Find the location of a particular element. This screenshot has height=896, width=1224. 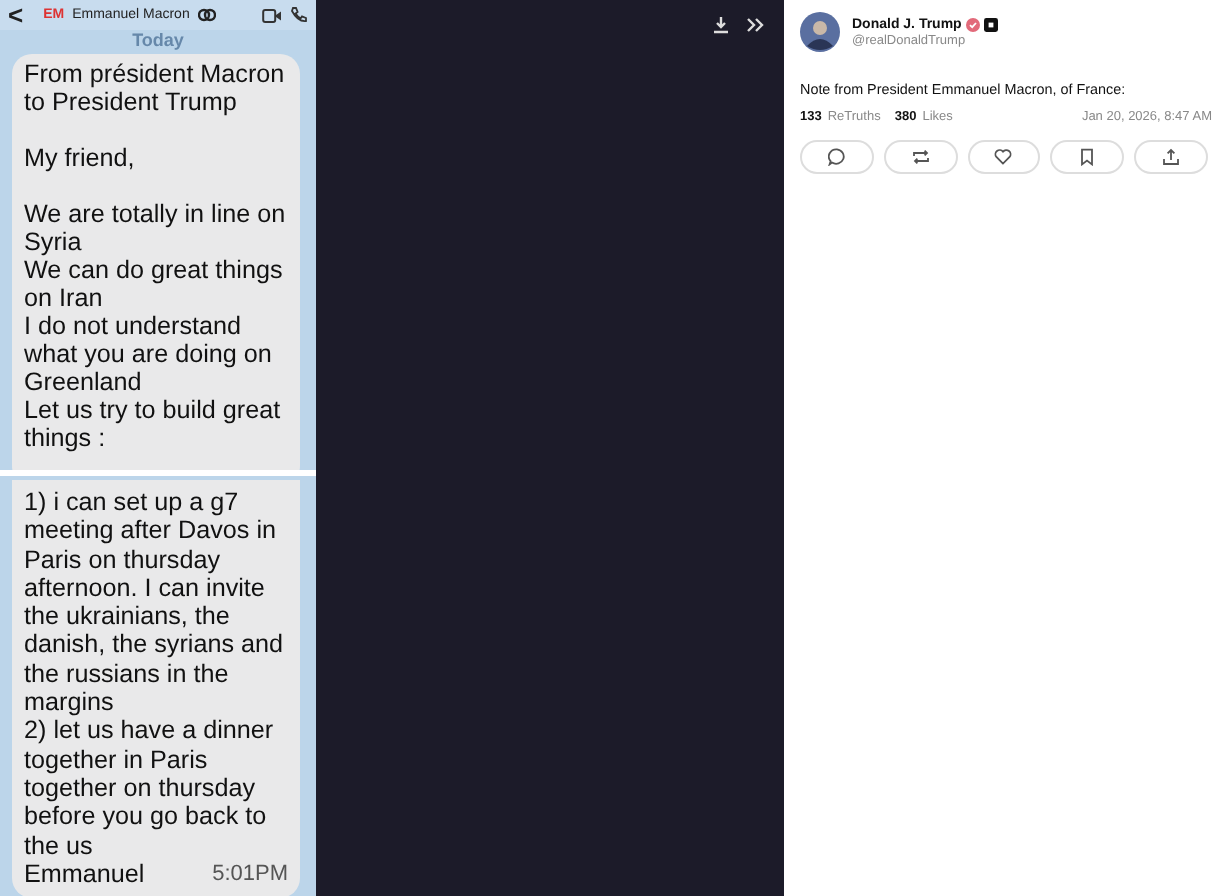

share-icon is located at coordinates (1171, 157).